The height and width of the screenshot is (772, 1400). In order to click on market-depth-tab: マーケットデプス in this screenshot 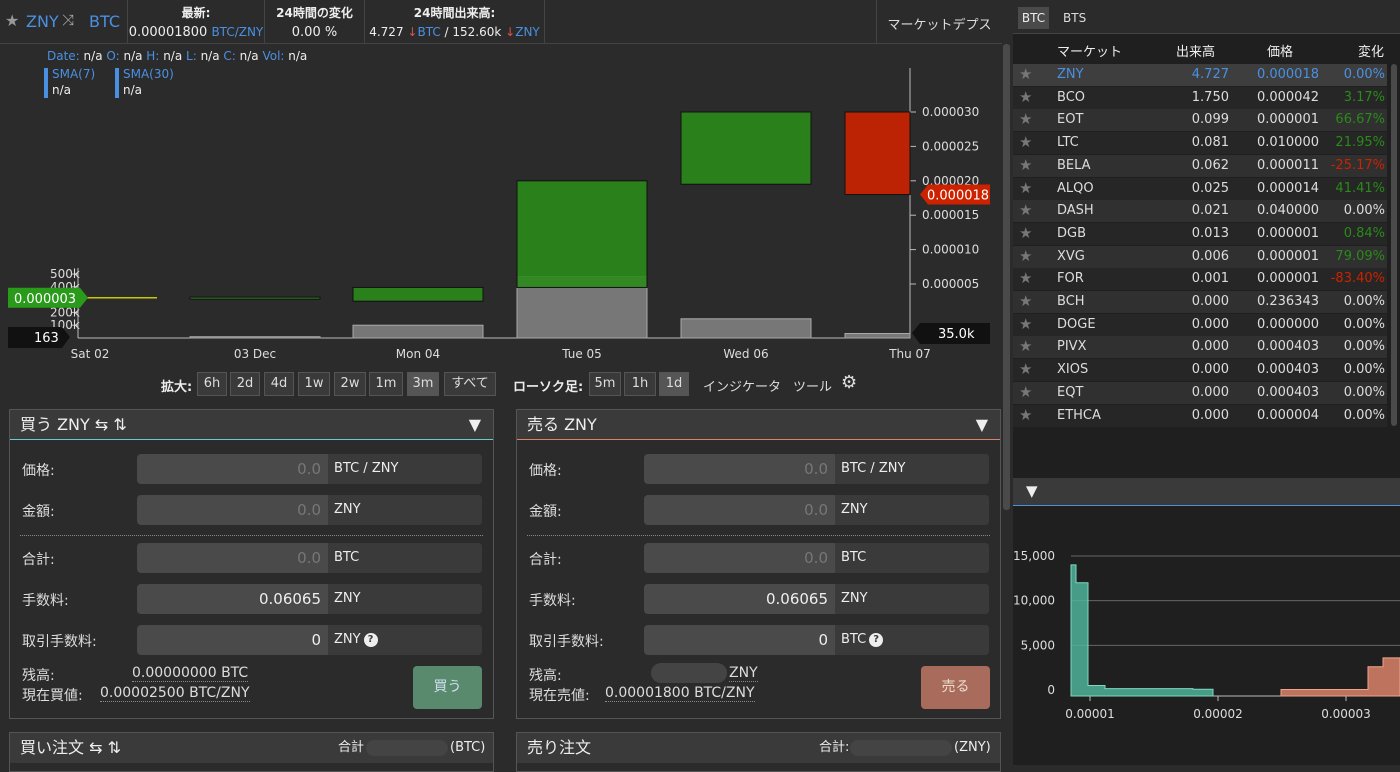, I will do `click(939, 22)`.